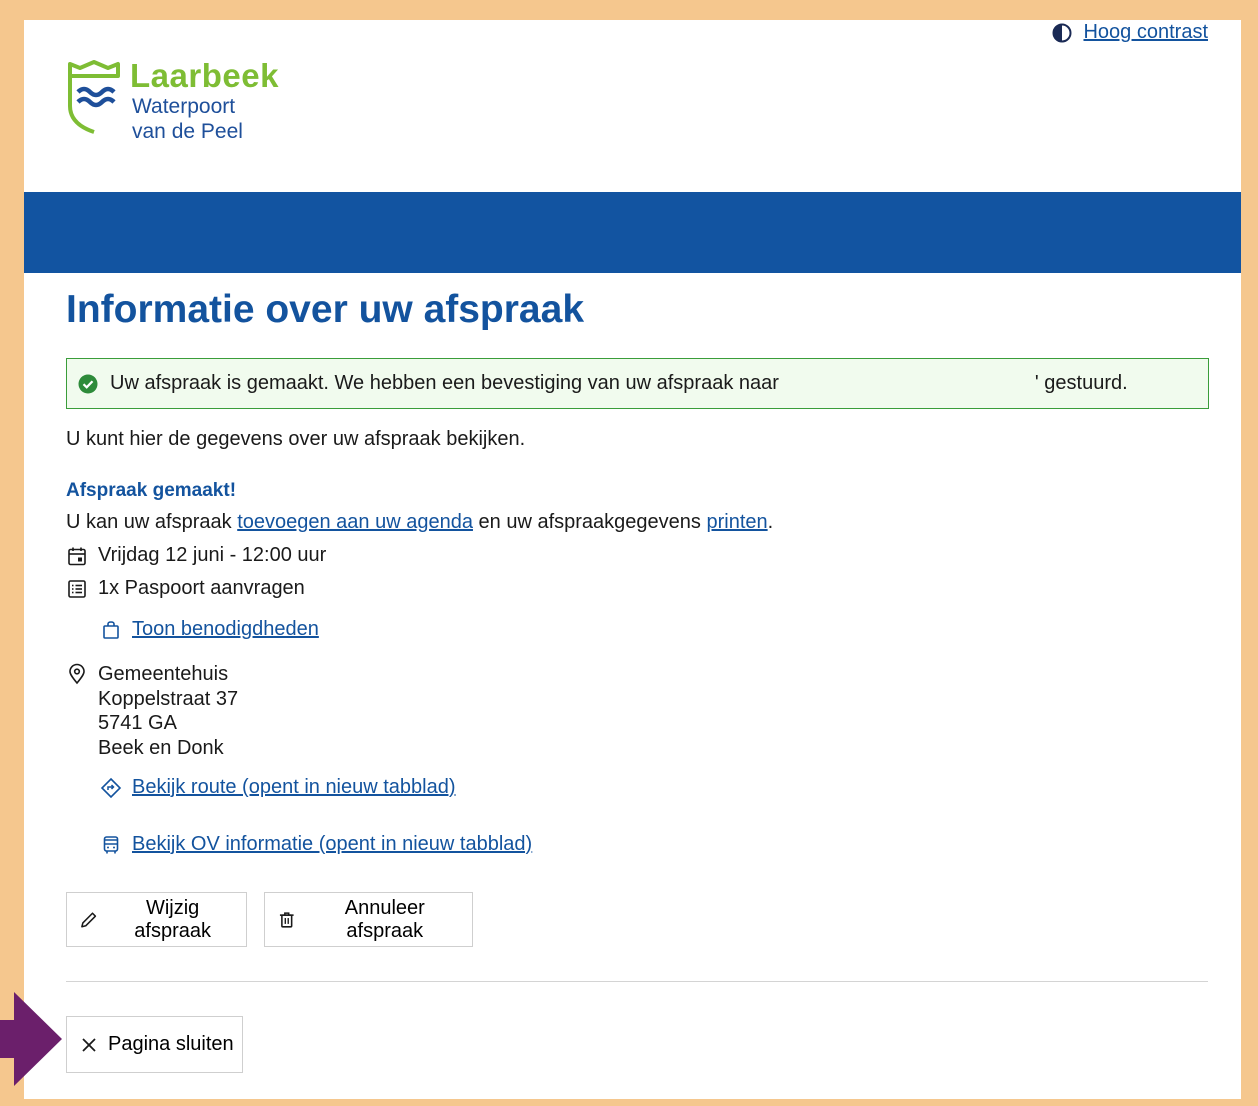  Describe the element at coordinates (111, 844) in the screenshot. I see `bus-icon` at that location.